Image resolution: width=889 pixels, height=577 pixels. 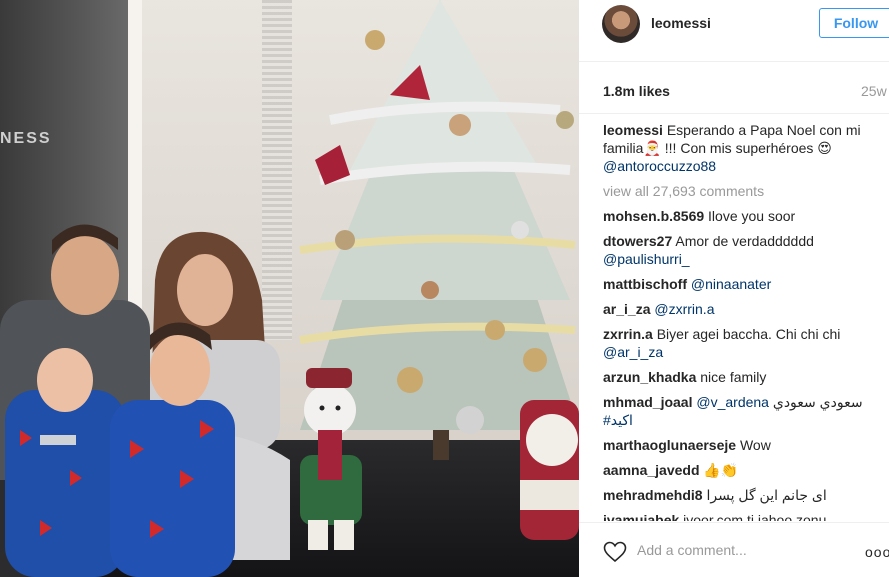 I want to click on comment-mention: @paulishurri_, so click(x=646, y=259).